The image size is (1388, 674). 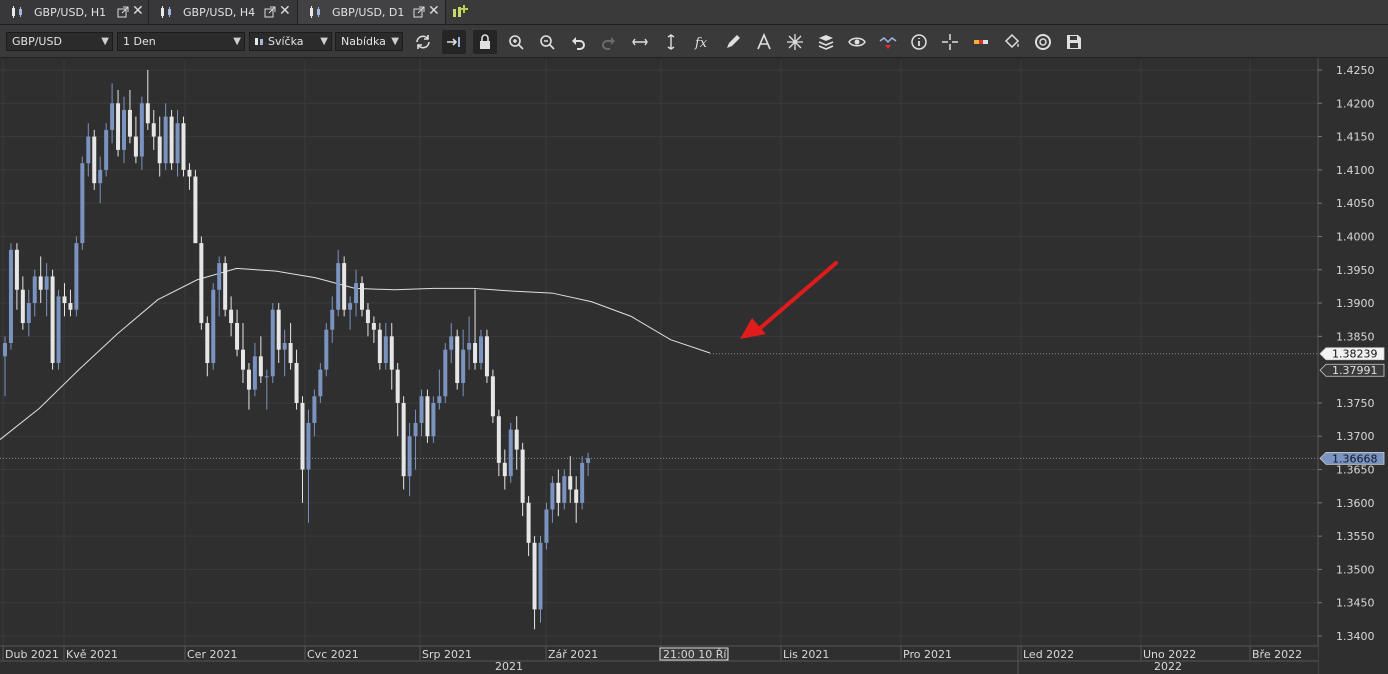 What do you see at coordinates (460, 12) in the screenshot?
I see `new-chart-tab-icon` at bounding box center [460, 12].